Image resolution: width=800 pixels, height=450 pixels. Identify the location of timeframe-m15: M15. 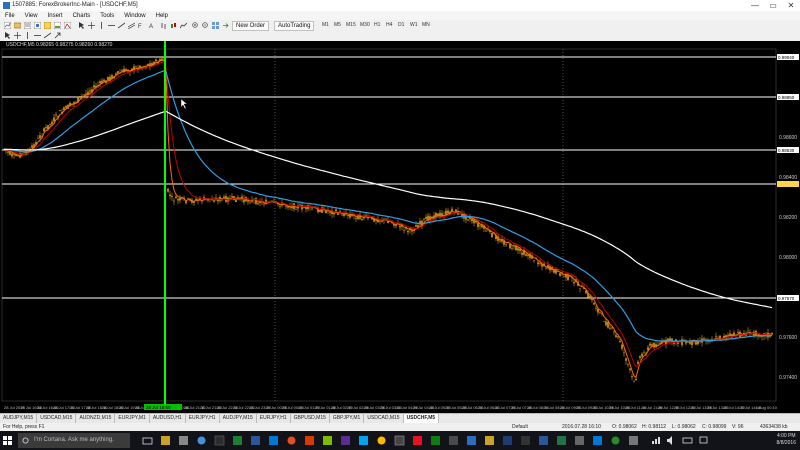
(351, 25).